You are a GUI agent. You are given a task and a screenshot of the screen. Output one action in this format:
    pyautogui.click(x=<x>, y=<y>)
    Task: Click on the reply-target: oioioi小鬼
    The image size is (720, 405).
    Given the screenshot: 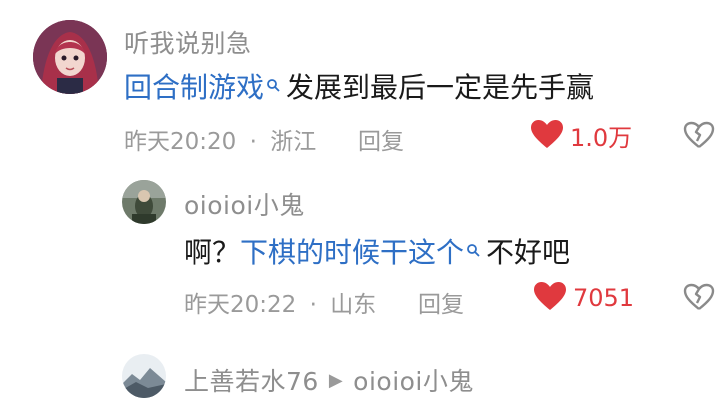 What is the action you would take?
    pyautogui.click(x=413, y=380)
    